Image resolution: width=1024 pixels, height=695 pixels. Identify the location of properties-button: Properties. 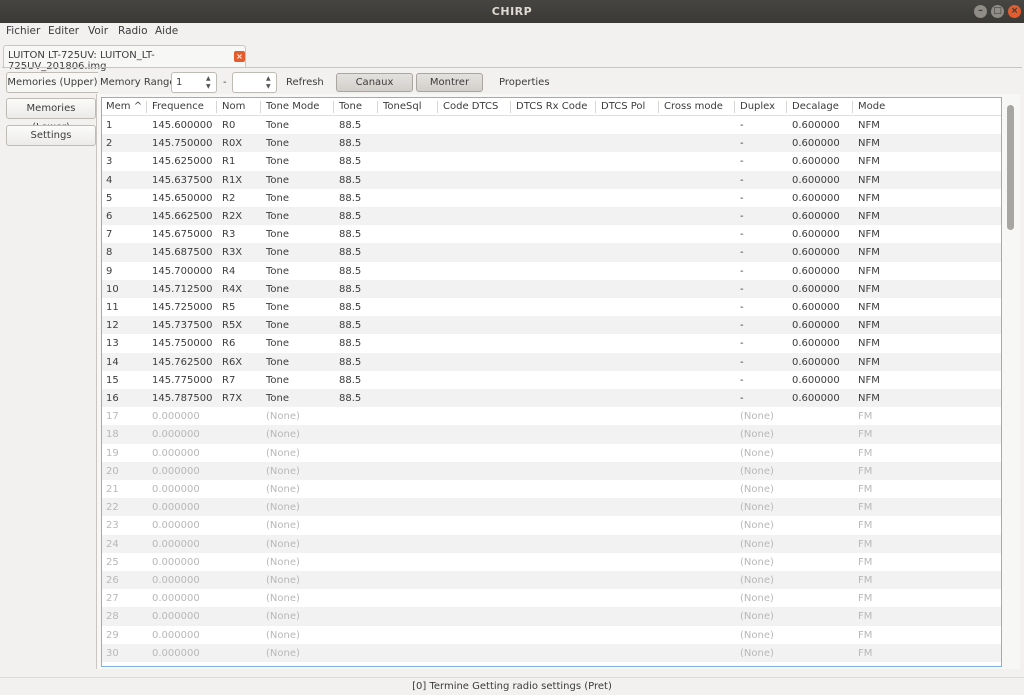
(524, 82).